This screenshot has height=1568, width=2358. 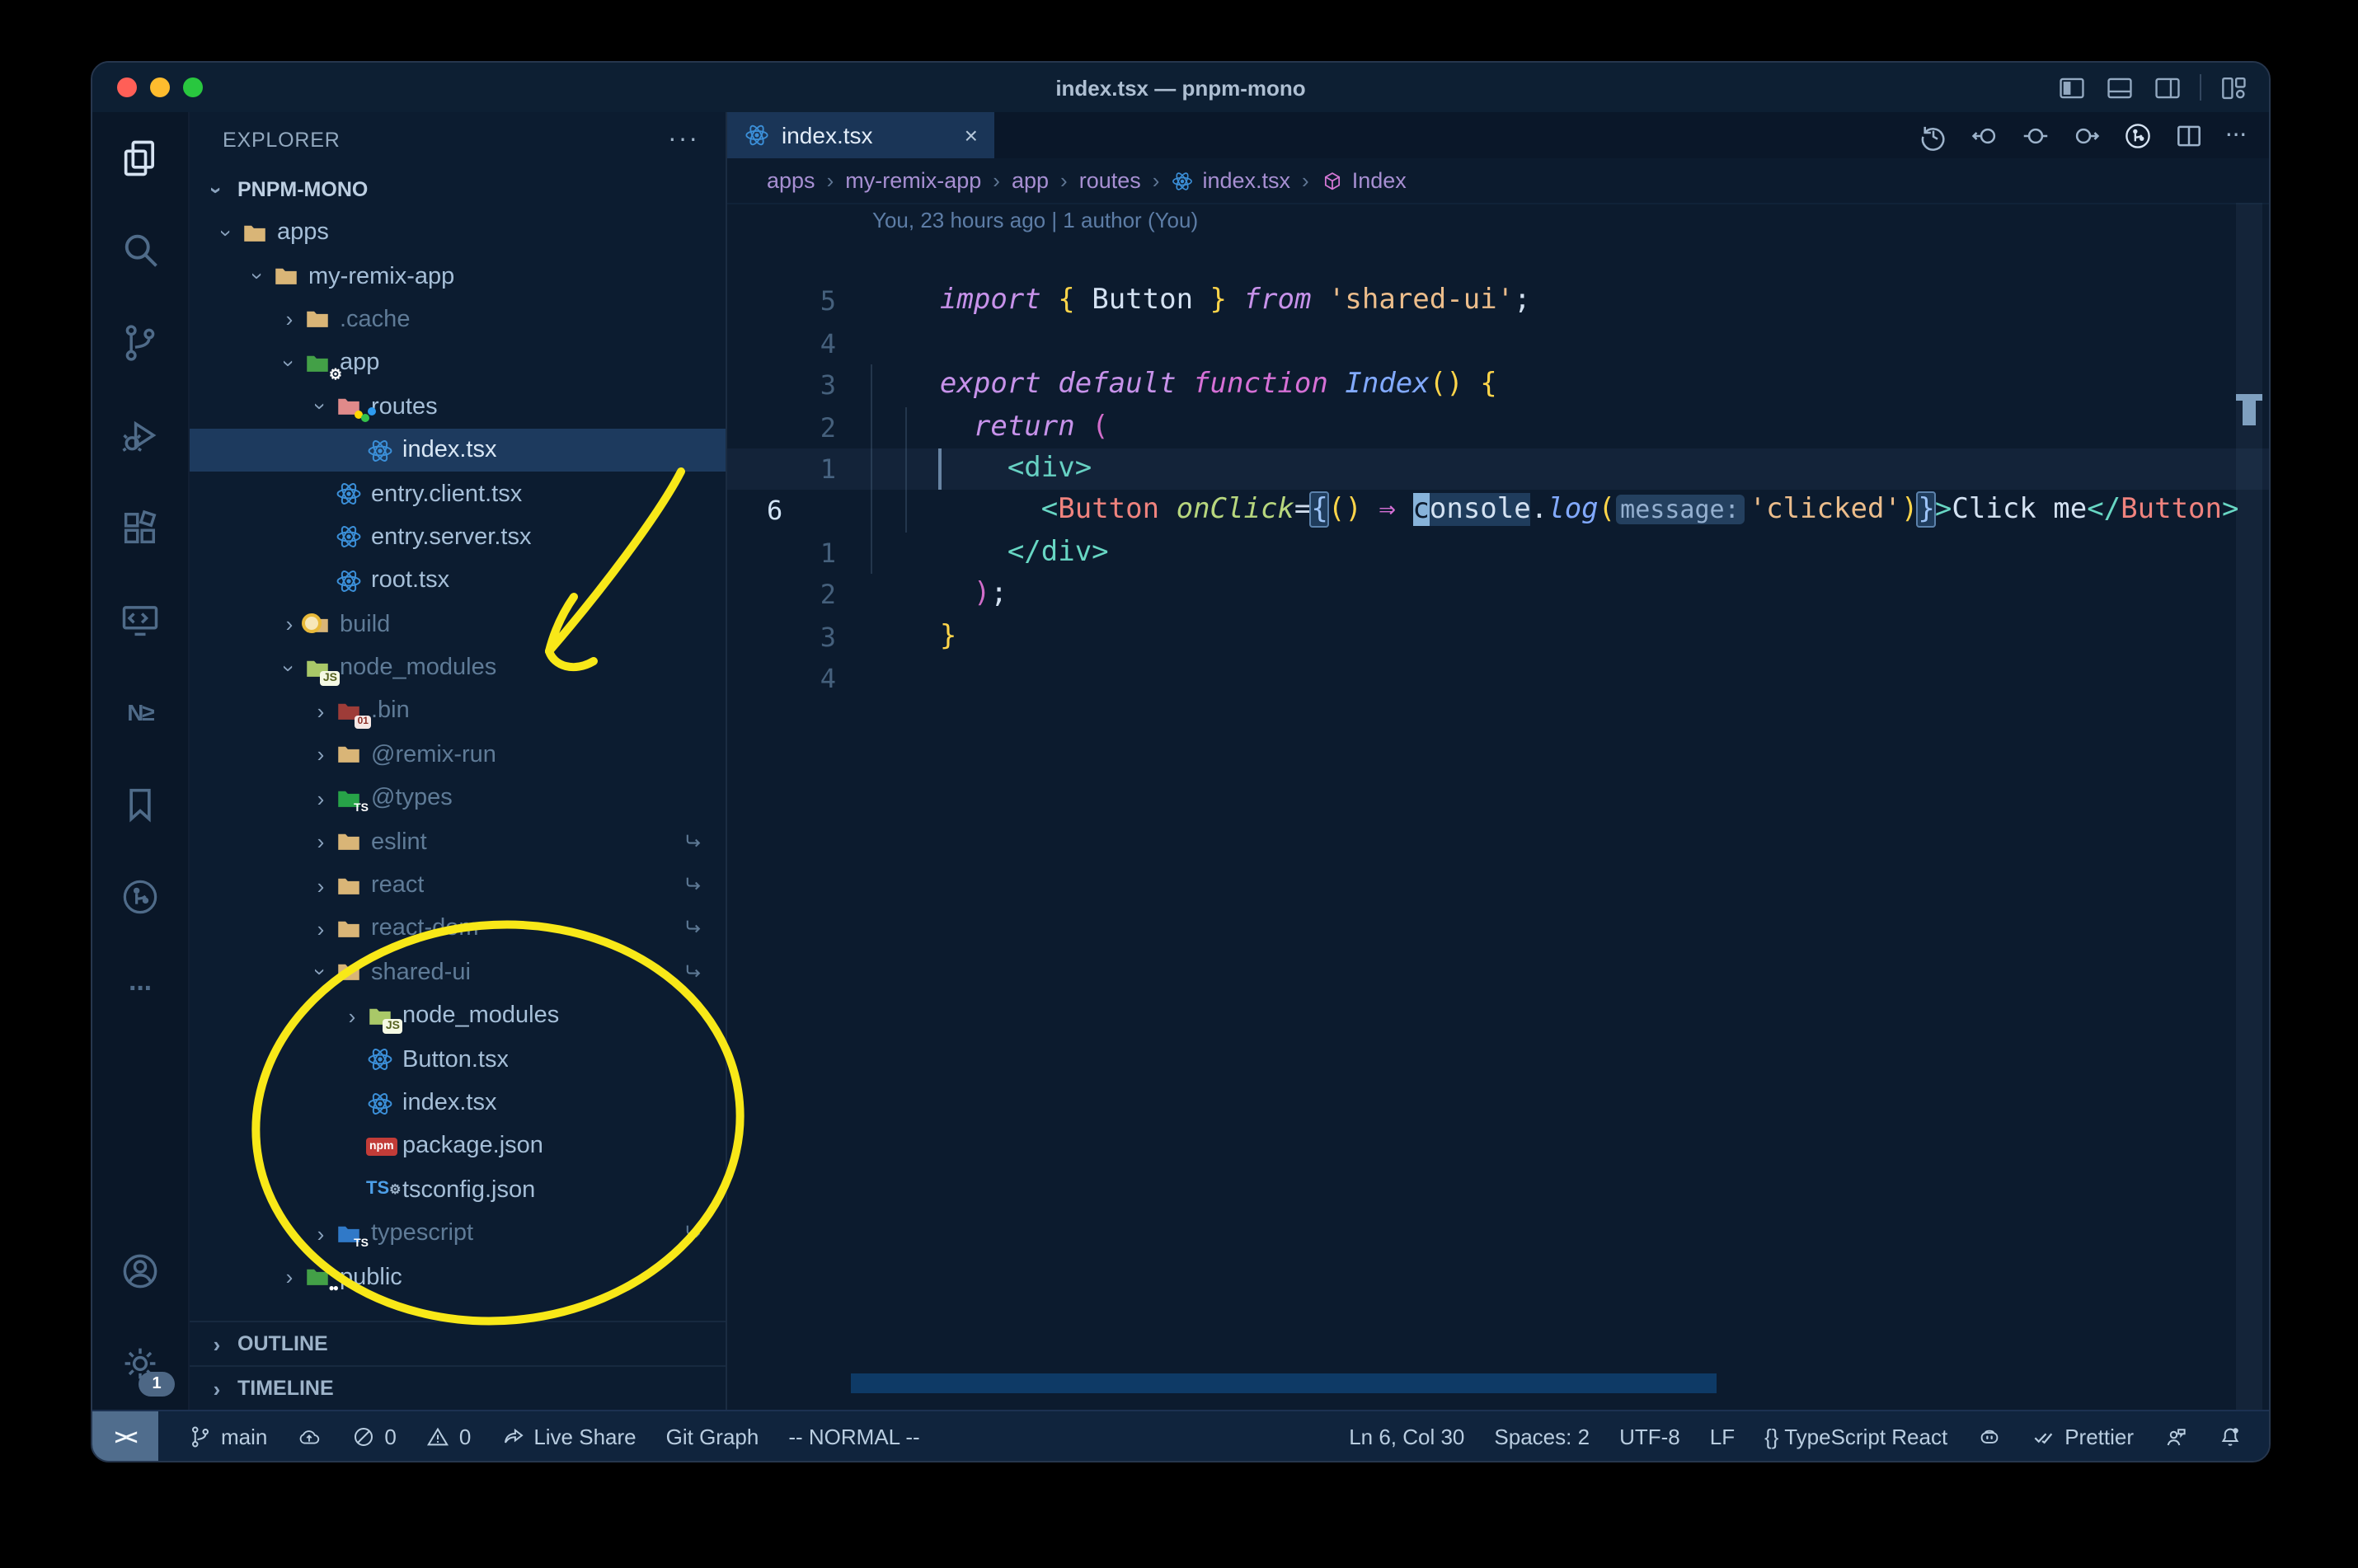 What do you see at coordinates (458, 233) in the screenshot?
I see `tree-item-apps: › apps` at bounding box center [458, 233].